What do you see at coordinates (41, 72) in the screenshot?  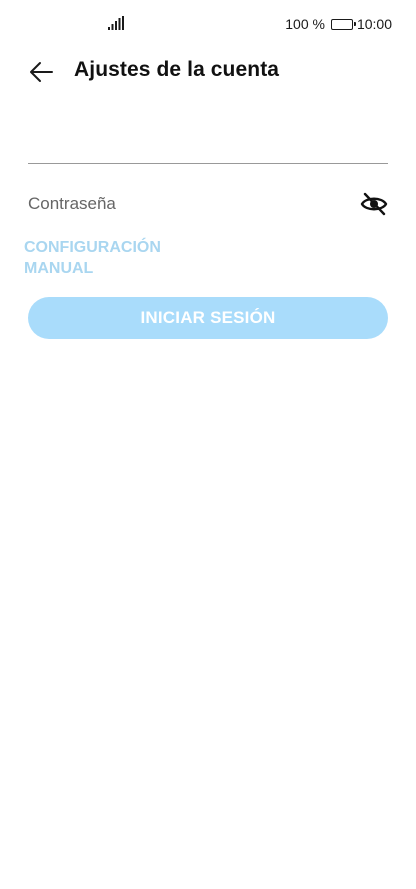 I see `arrow-left-icon` at bounding box center [41, 72].